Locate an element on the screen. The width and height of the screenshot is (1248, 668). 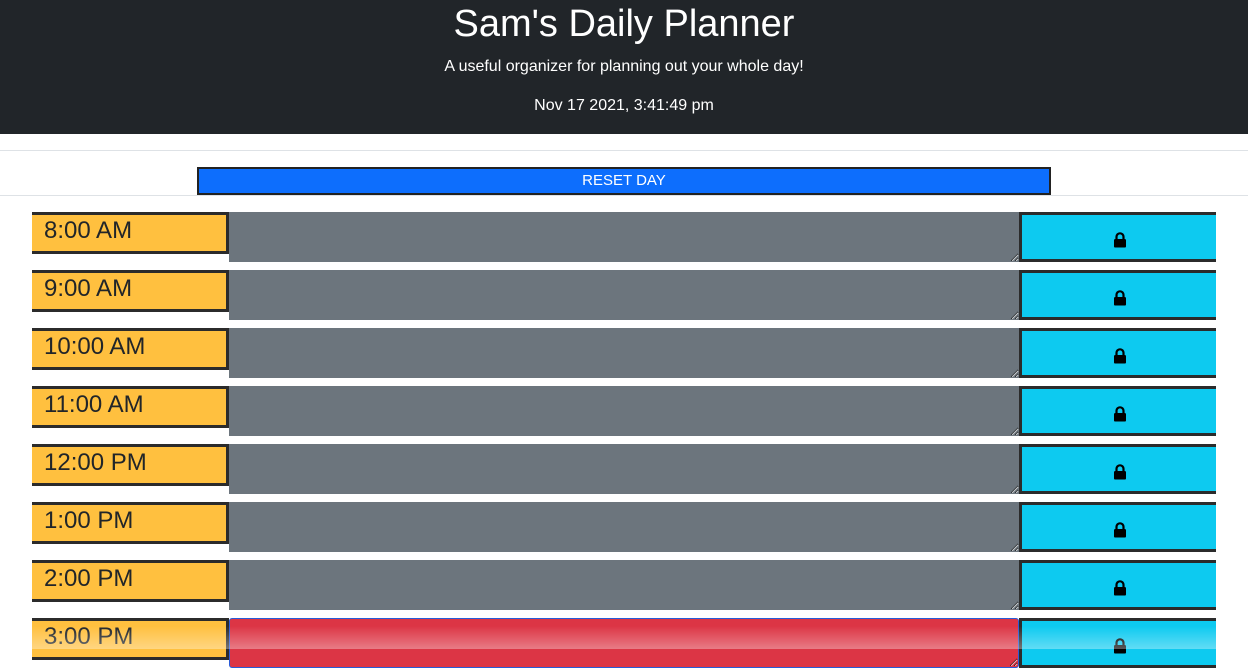
time-block-row: 1:00 PM is located at coordinates (624, 527).